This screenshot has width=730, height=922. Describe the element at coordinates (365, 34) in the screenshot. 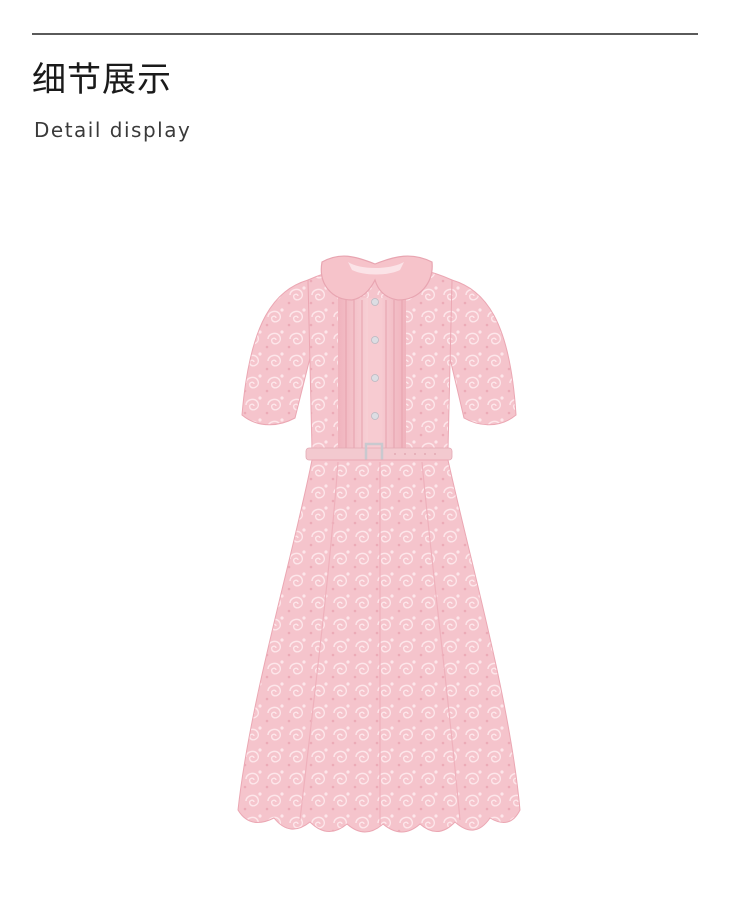

I see `section-divider` at that location.